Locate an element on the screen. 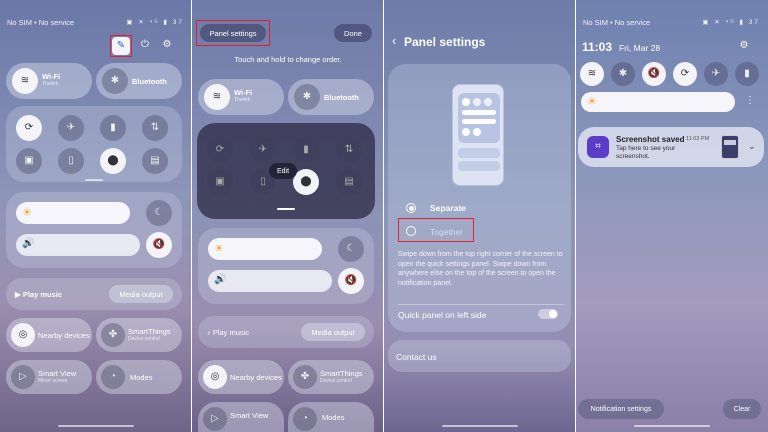 Image resolution: width=768 pixels, height=432 pixels. chevron-down-icon: ⌄ is located at coordinates (752, 146).